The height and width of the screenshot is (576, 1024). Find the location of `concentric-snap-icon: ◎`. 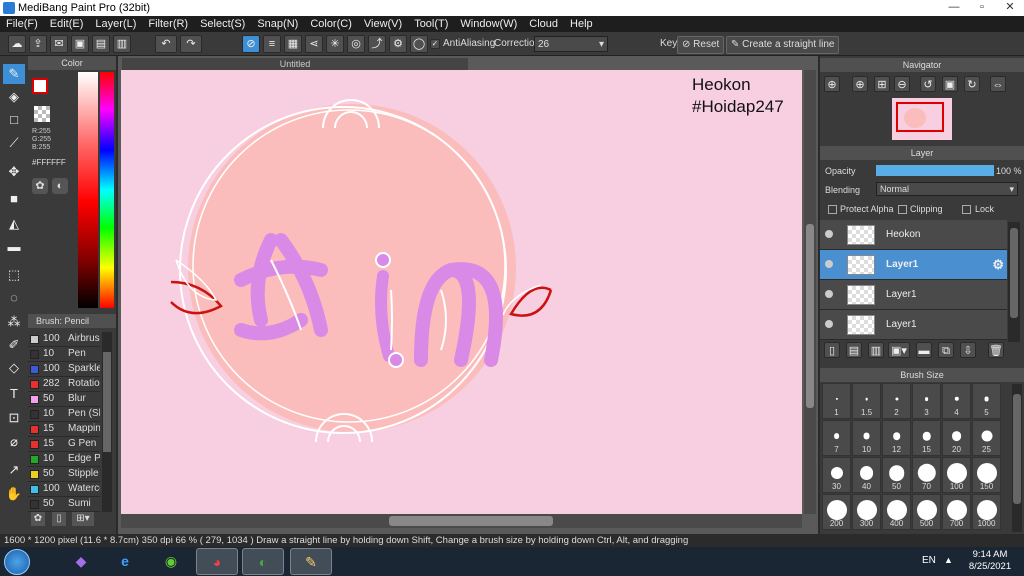

concentric-snap-icon: ◎ is located at coordinates (356, 44).